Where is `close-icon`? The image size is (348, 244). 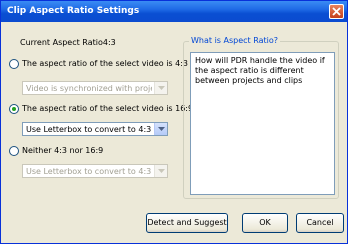 close-icon is located at coordinates (336, 11).